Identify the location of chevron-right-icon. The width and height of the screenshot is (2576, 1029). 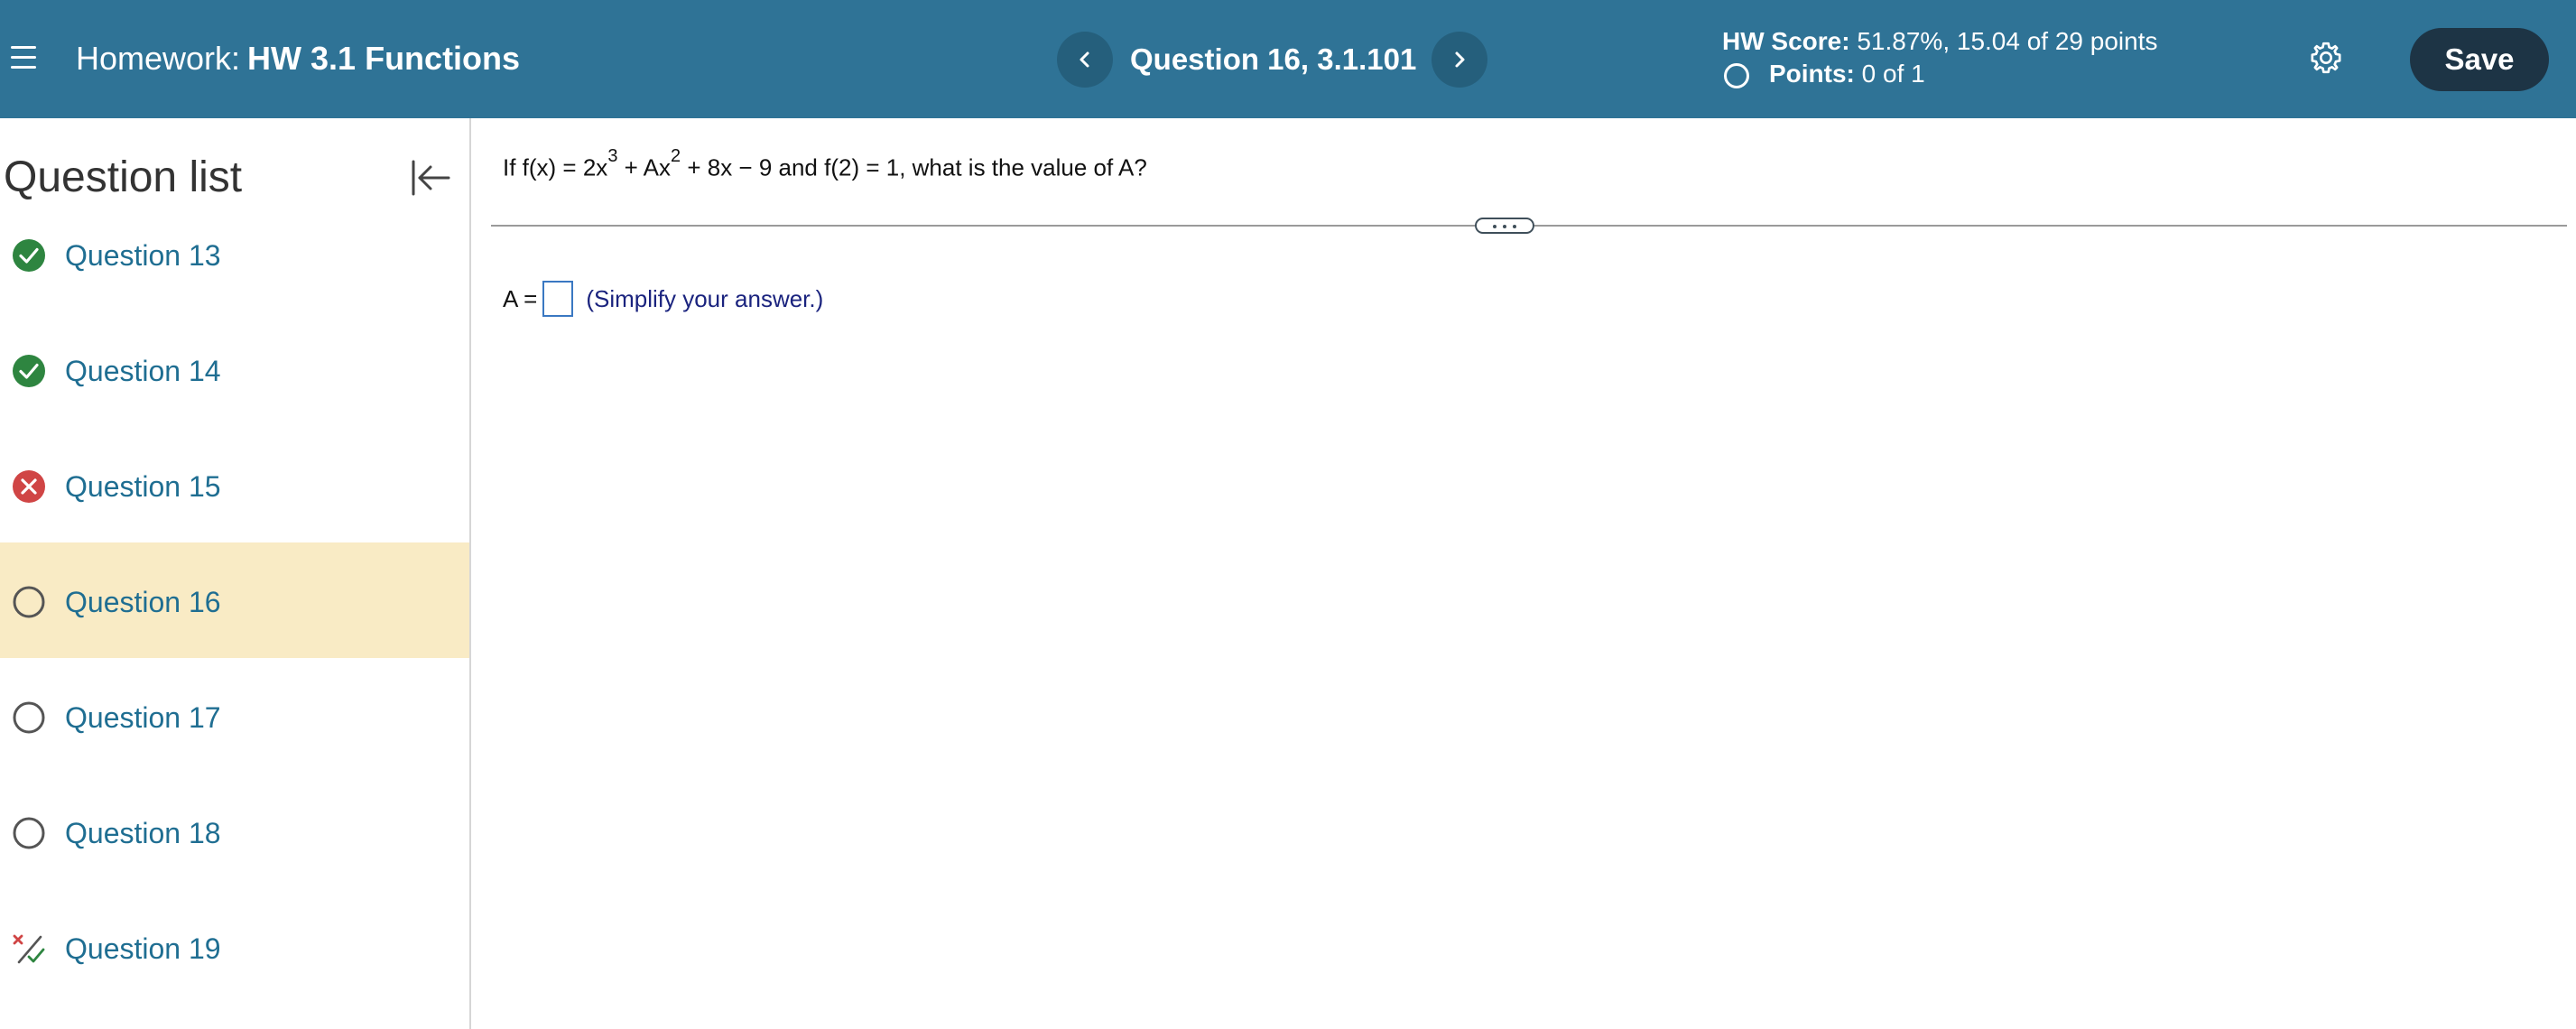
(1460, 60).